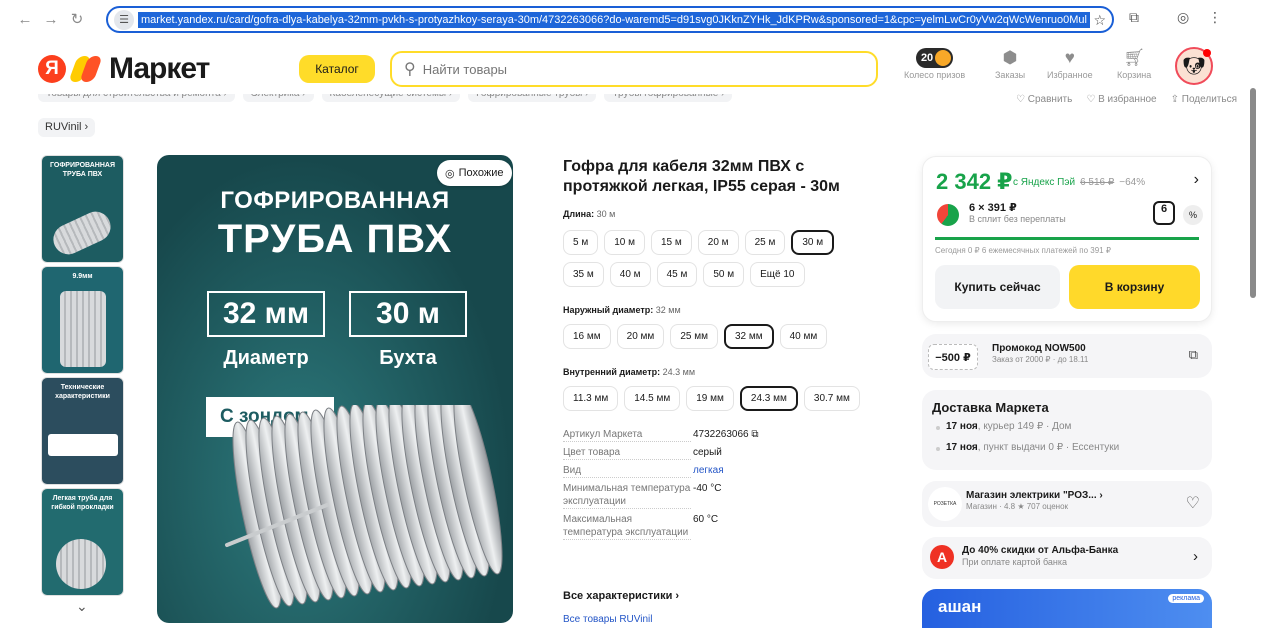 This screenshot has height=628, width=1263. Describe the element at coordinates (627, 496) in the screenshot. I see `spec-key: Минимальная температура эксплуатации` at that location.